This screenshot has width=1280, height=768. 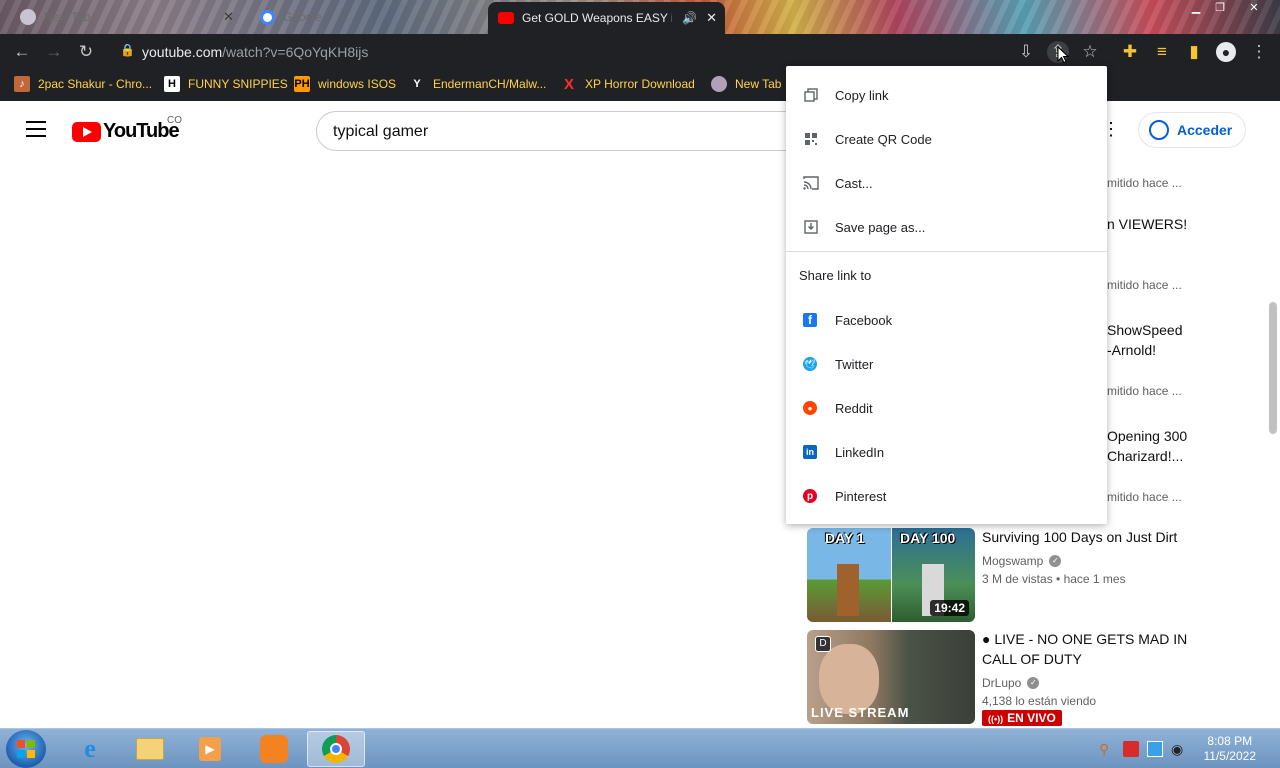 What do you see at coordinates (357, 84) in the screenshot?
I see `bookmark-label: windows ISOS` at bounding box center [357, 84].